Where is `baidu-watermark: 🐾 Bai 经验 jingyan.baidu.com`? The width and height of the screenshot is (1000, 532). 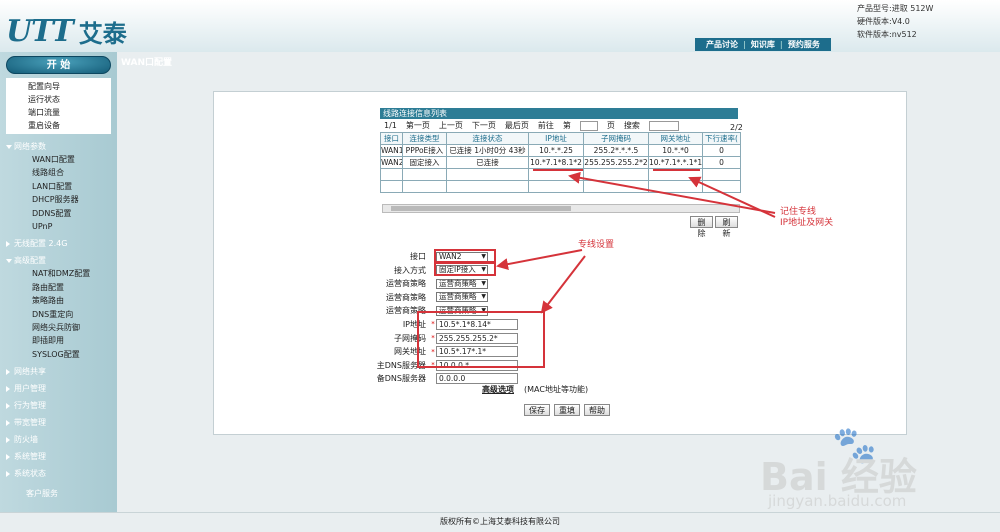
baidu-watermark: 🐾 Bai 经验 jingyan.baidu.com is located at coordinates (875, 477).